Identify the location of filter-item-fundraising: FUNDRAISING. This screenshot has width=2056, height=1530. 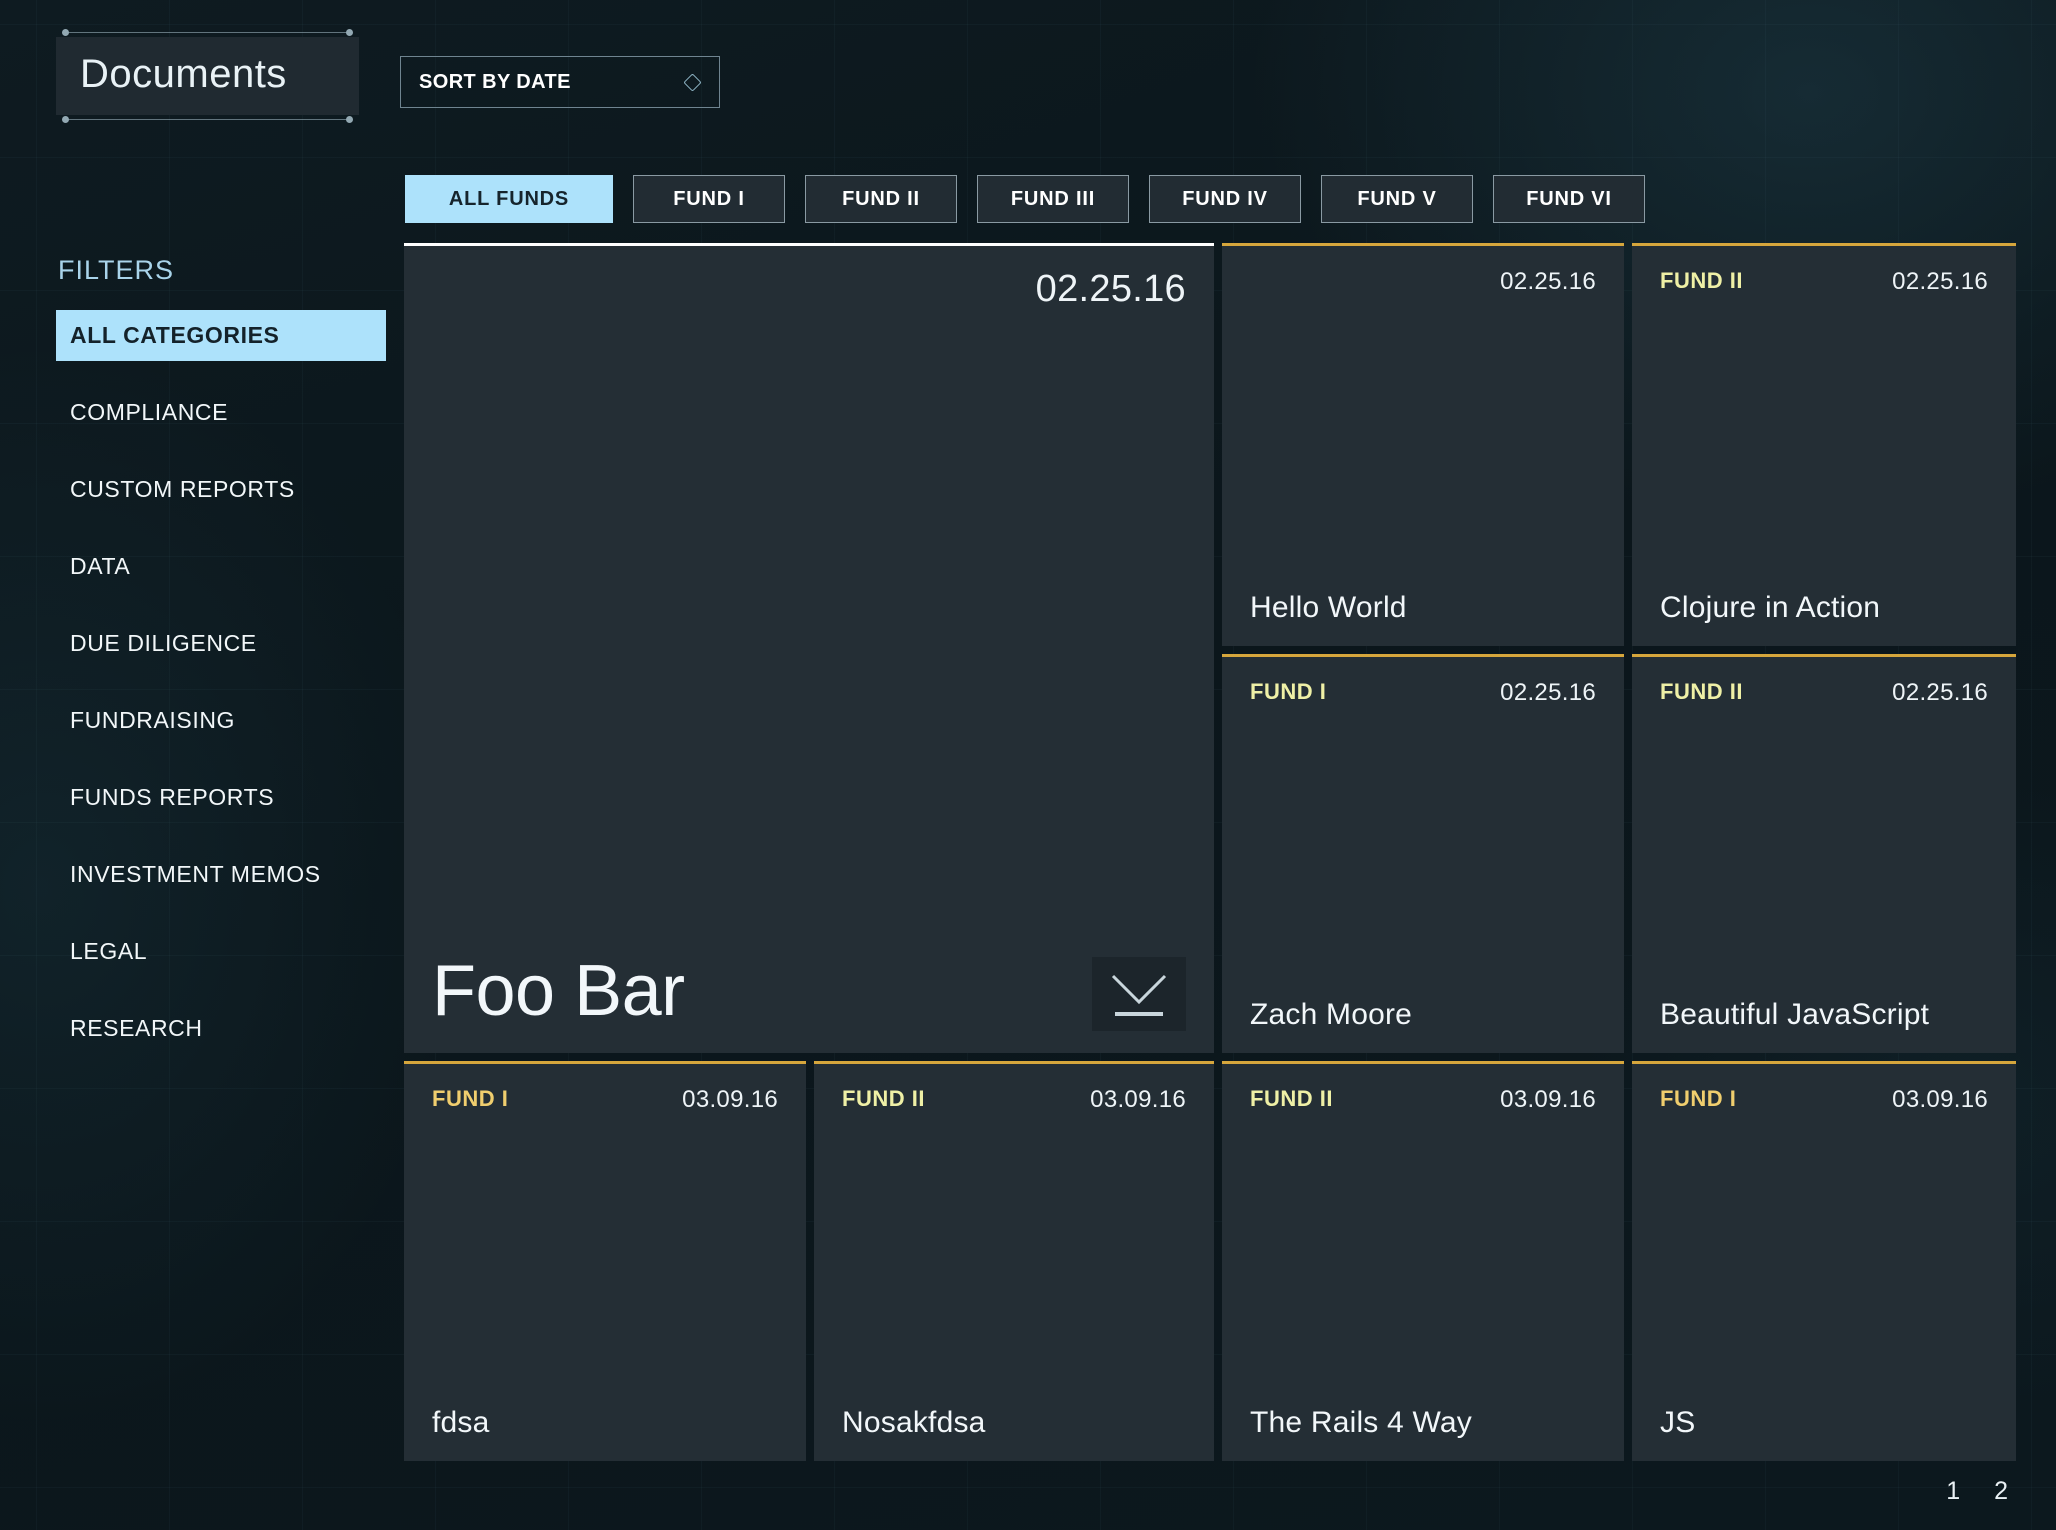
(195, 720).